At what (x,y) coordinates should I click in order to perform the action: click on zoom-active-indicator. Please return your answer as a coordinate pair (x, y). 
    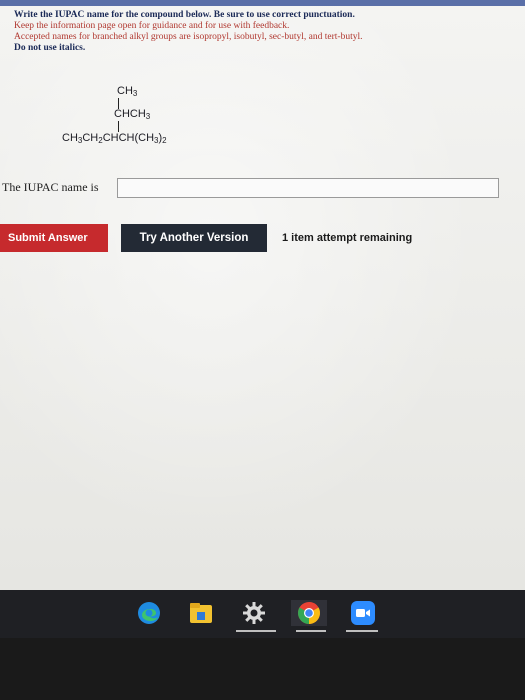
    Looking at the image, I should click on (362, 631).